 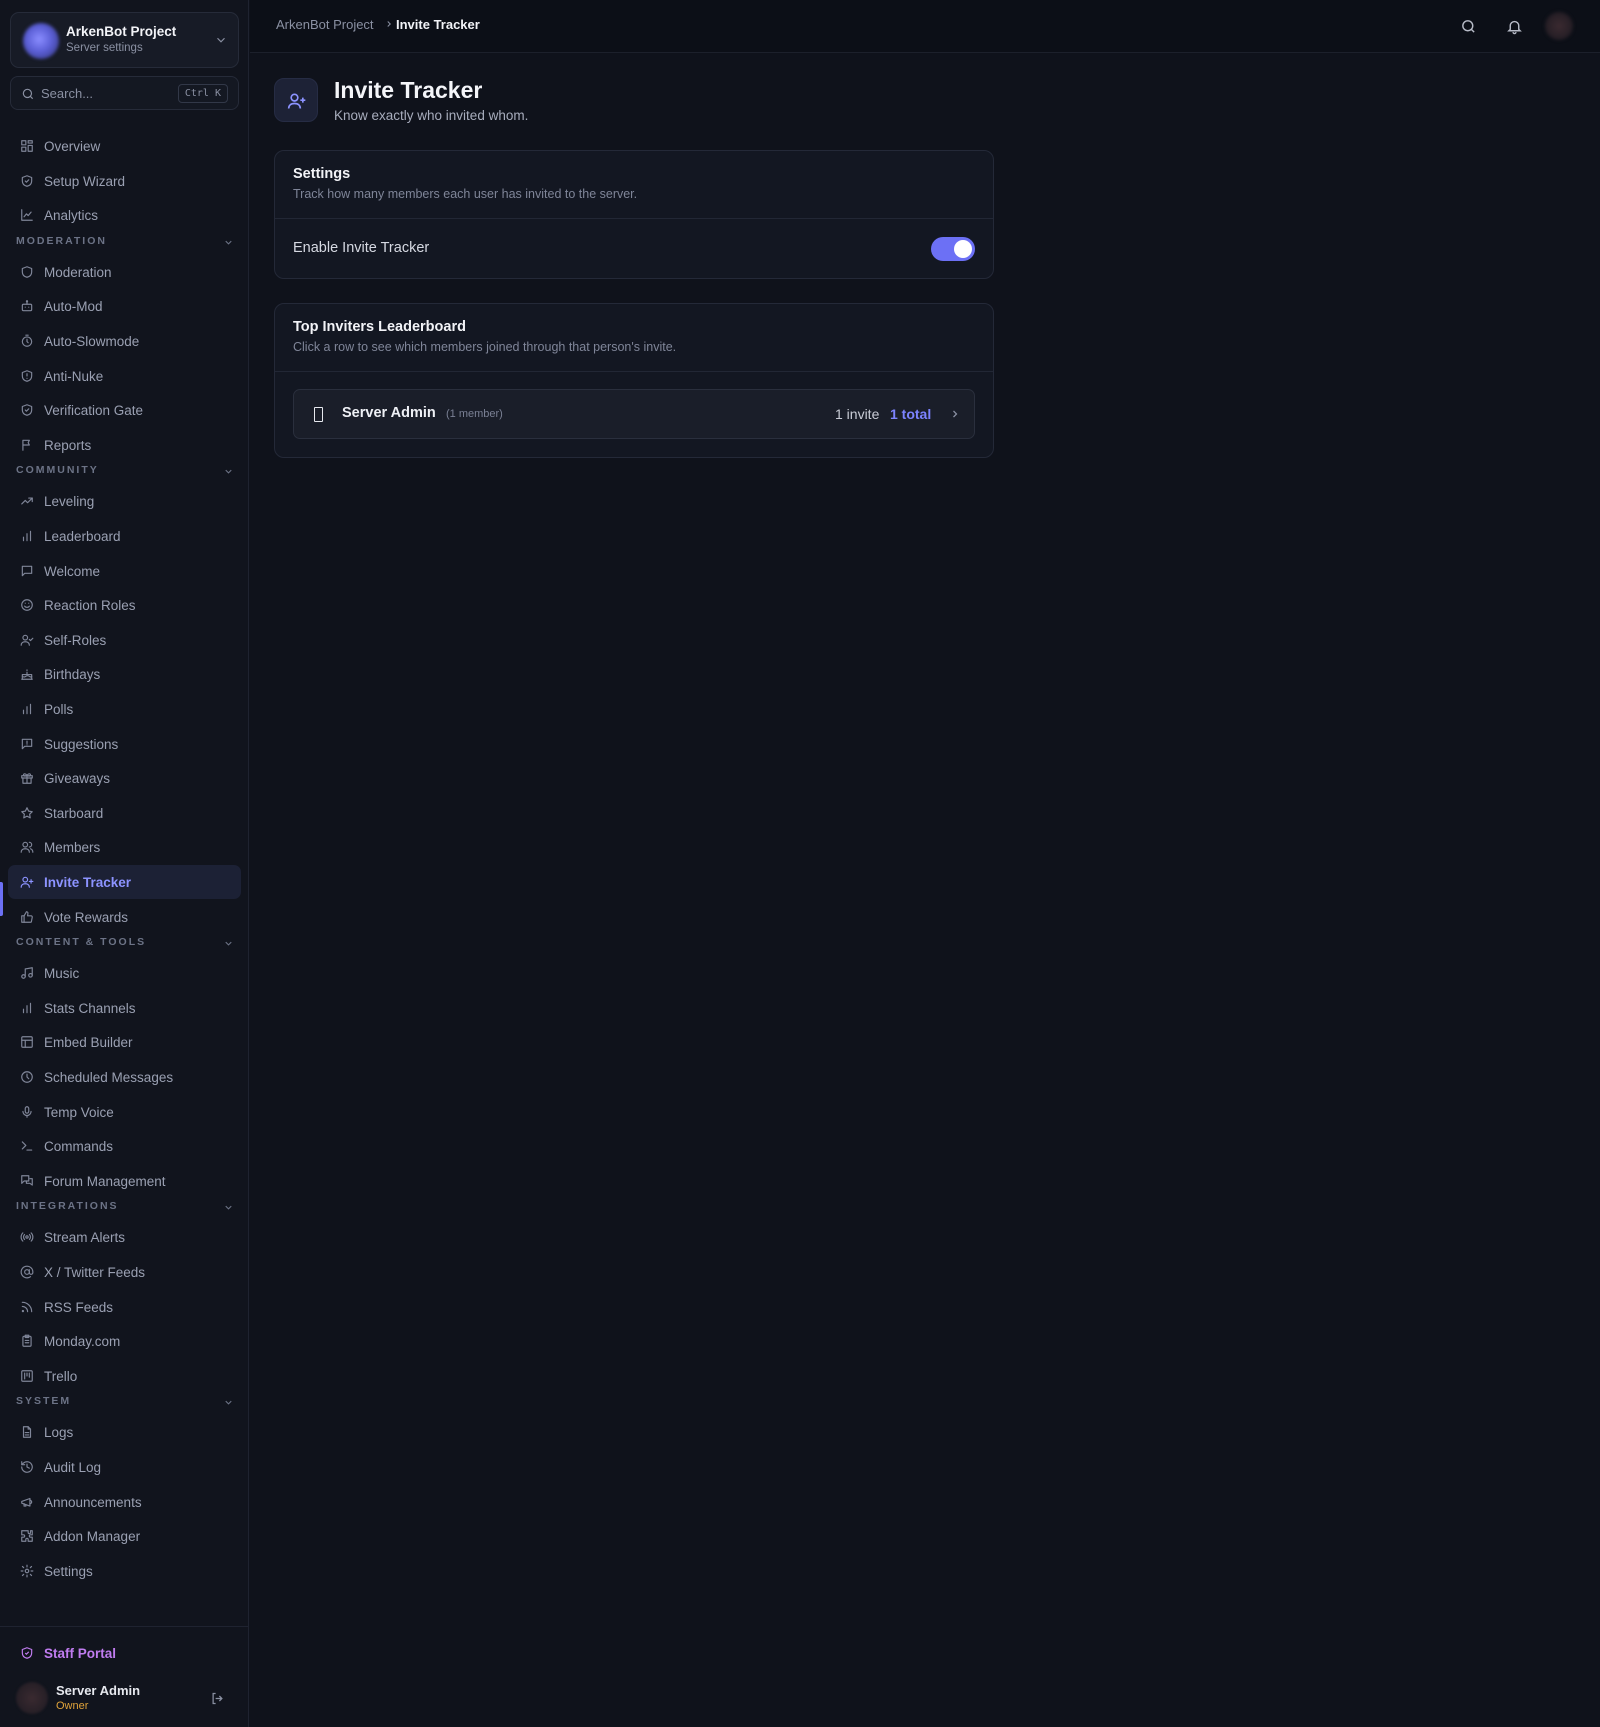 What do you see at coordinates (27, 1180) in the screenshot?
I see `messages-icon` at bounding box center [27, 1180].